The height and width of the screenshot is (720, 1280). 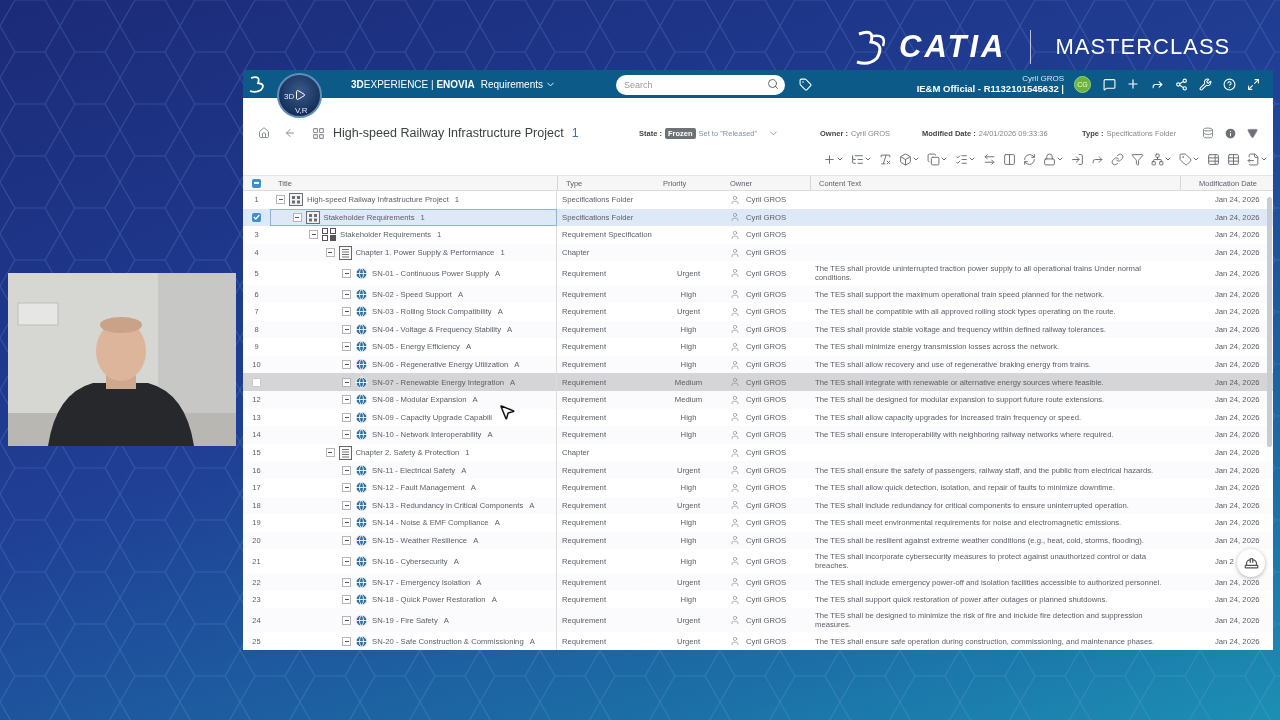 I want to click on document-icon, so click(x=345, y=252).